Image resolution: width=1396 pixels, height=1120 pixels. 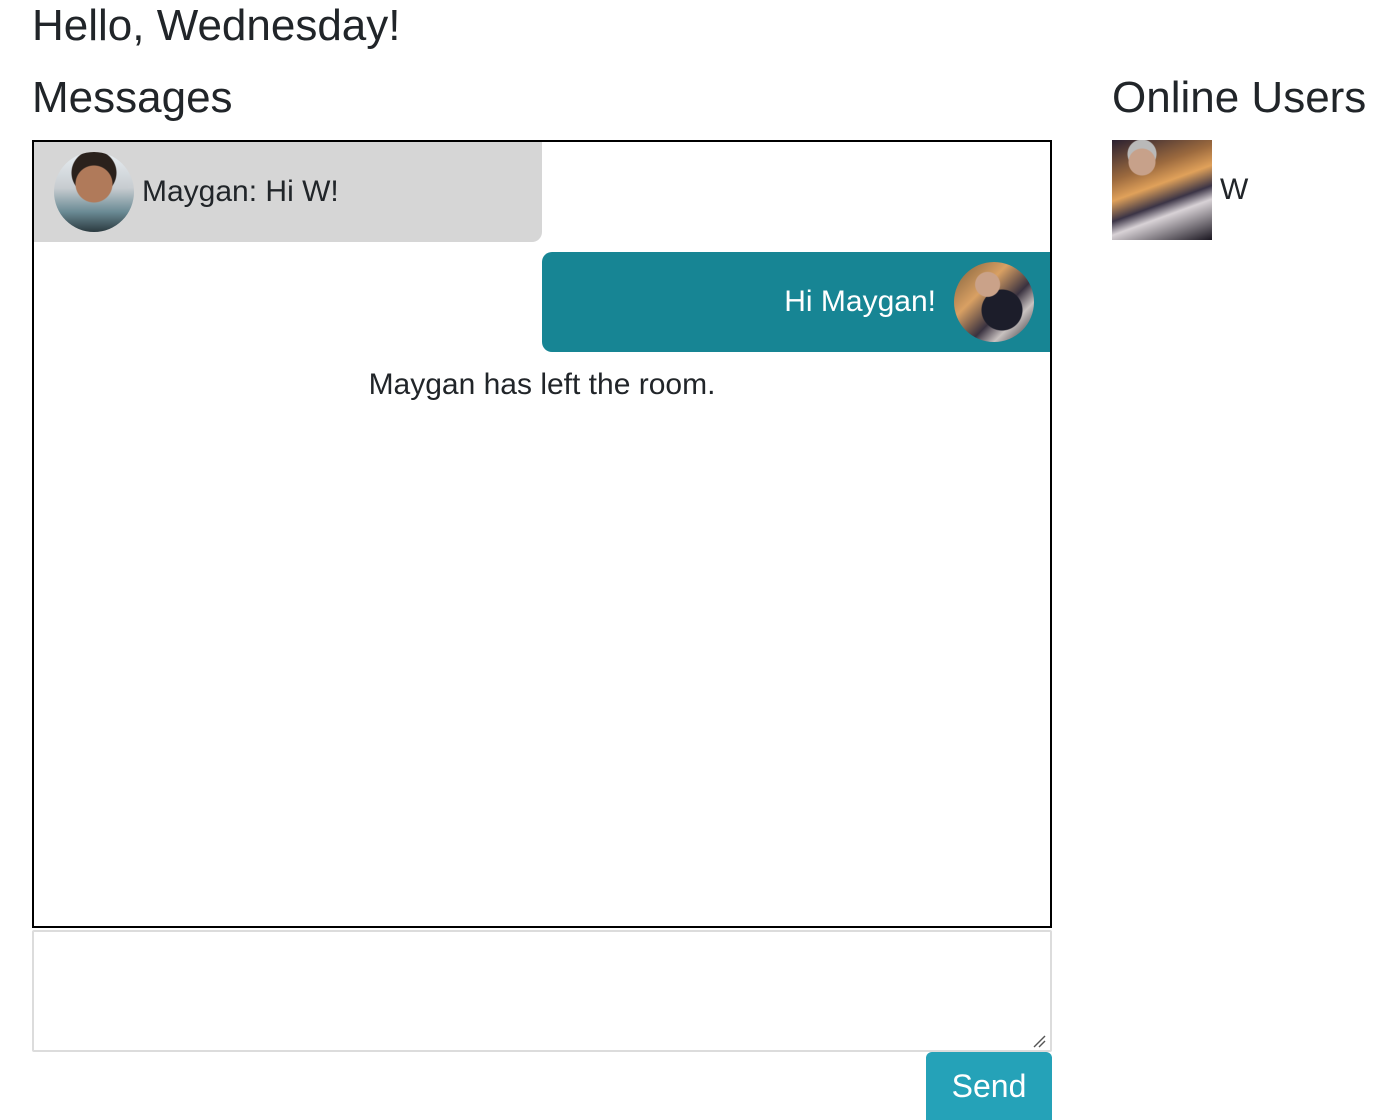 I want to click on messages-heading: Messages, so click(x=132, y=97).